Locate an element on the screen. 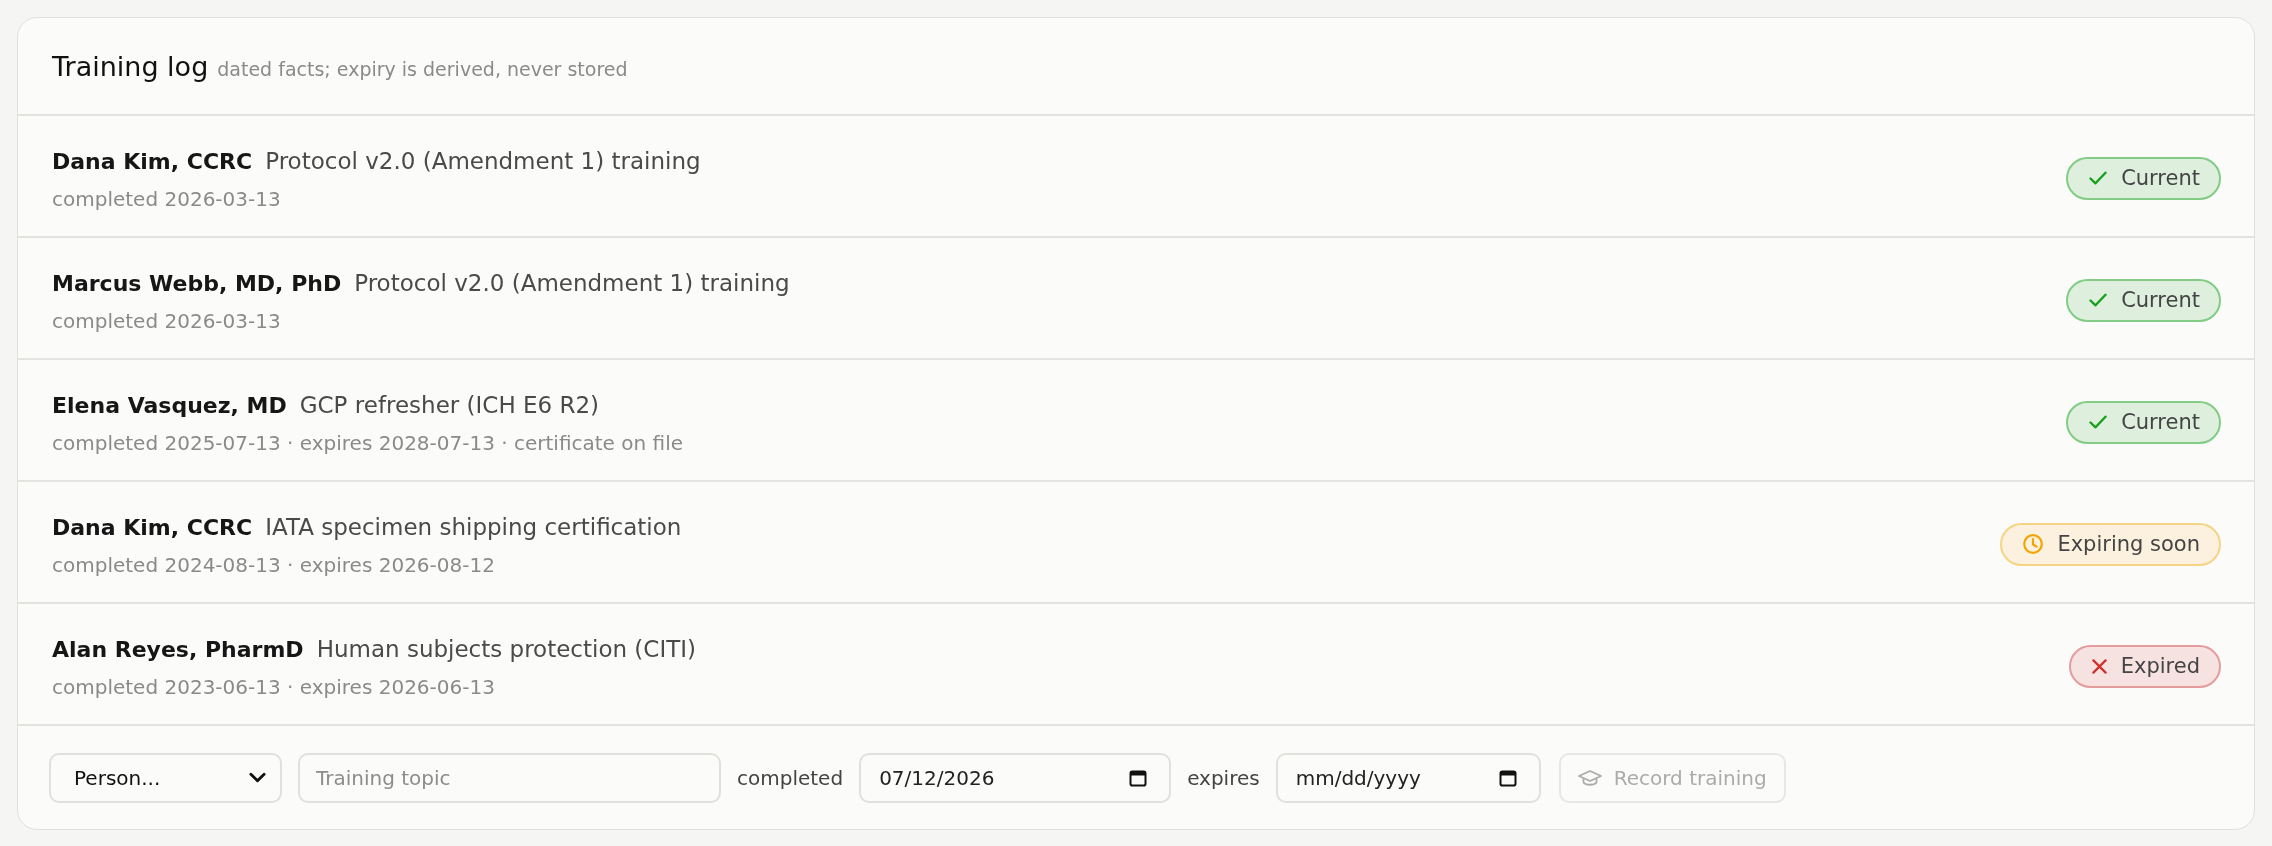  graduation-cap-icon is located at coordinates (1589, 777).